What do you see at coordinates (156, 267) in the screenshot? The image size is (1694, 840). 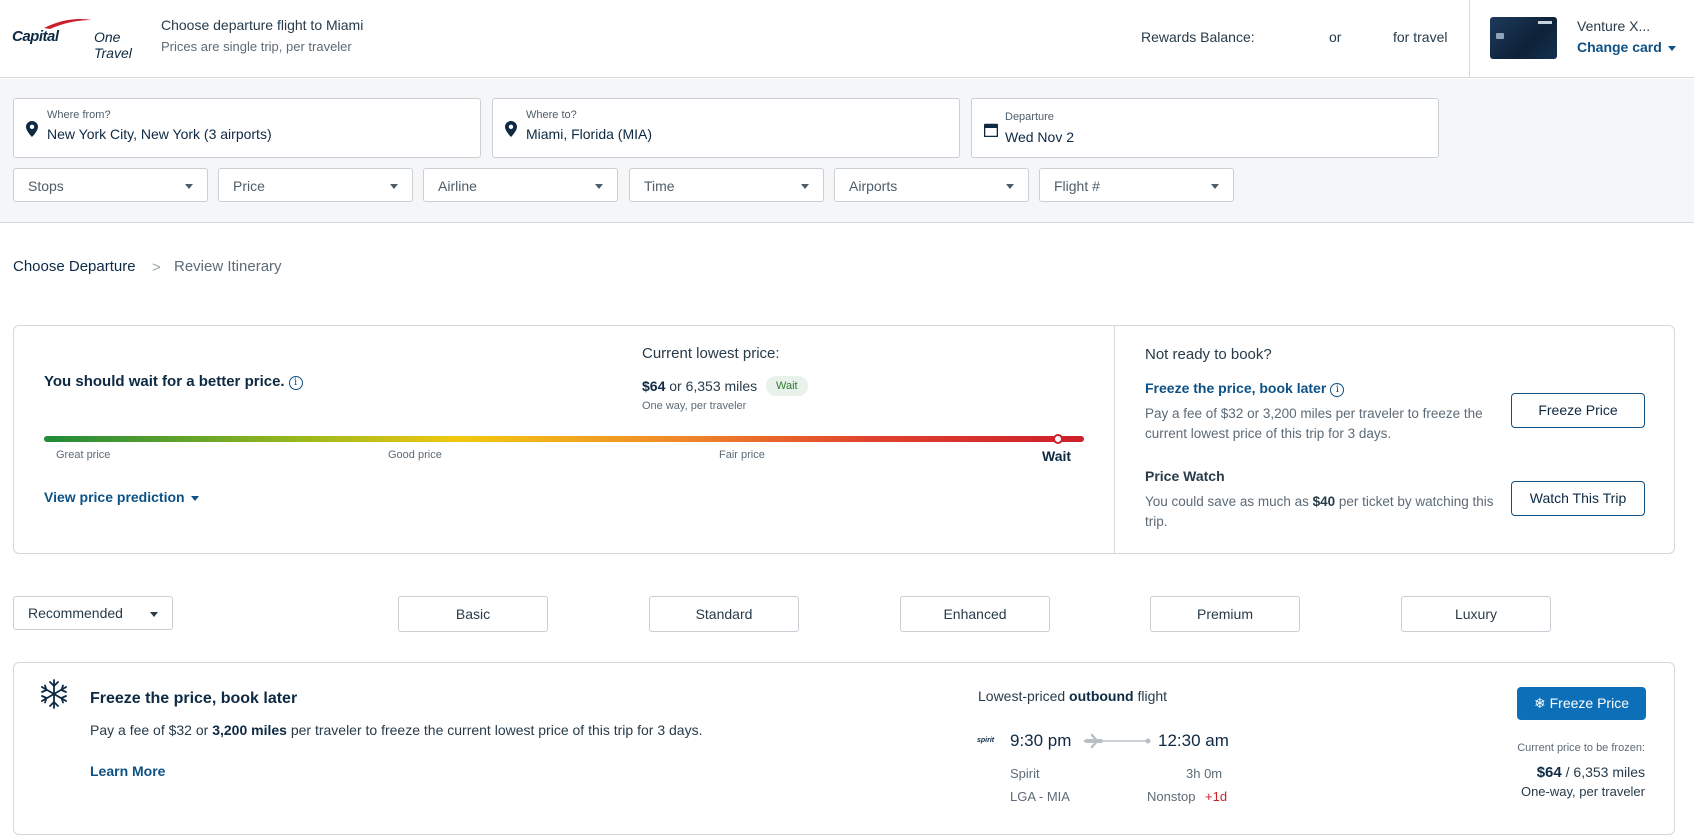 I see `breadcrumb-chevron-icon: >` at bounding box center [156, 267].